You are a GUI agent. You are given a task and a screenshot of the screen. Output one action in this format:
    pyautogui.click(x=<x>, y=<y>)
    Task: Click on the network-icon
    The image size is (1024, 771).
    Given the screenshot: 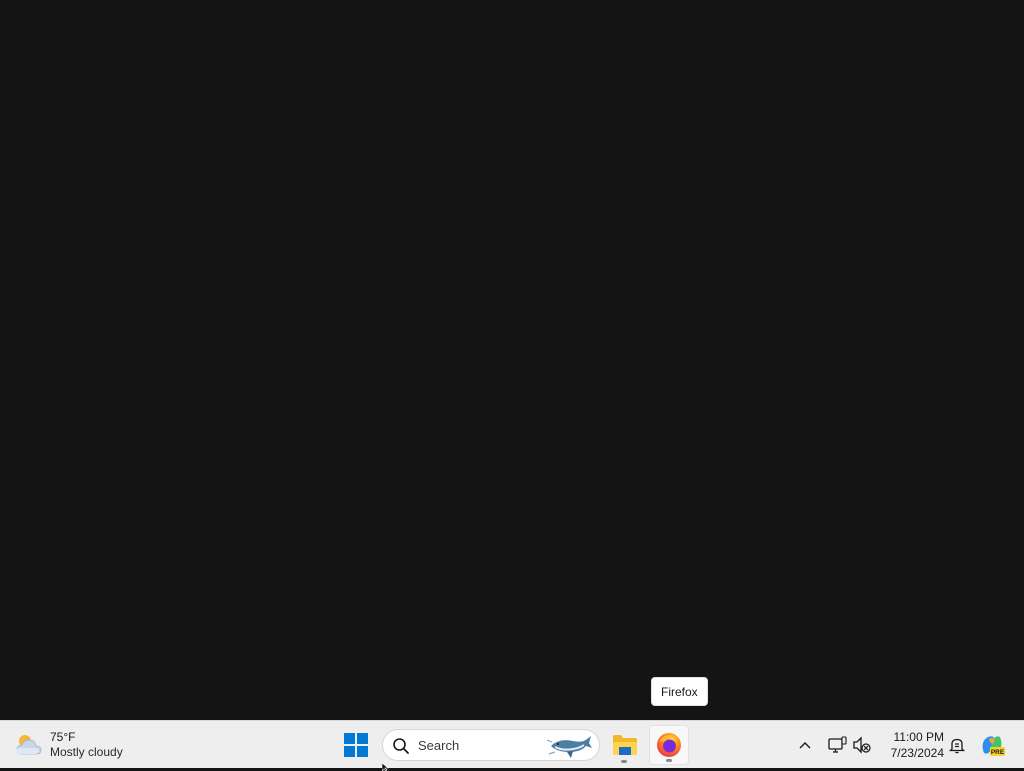 What is the action you would take?
    pyautogui.click(x=837, y=744)
    